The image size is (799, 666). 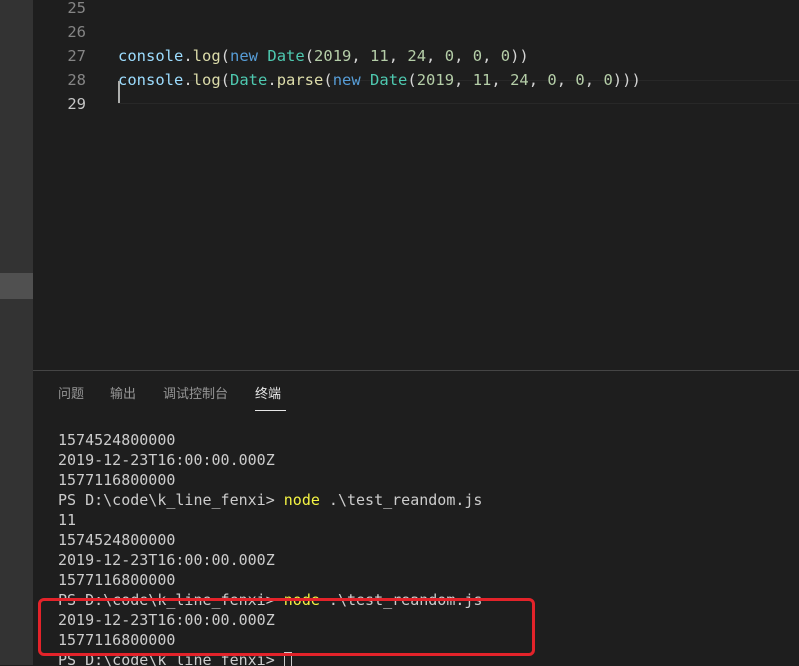 I want to click on terminal-command: node, so click(x=301, y=500).